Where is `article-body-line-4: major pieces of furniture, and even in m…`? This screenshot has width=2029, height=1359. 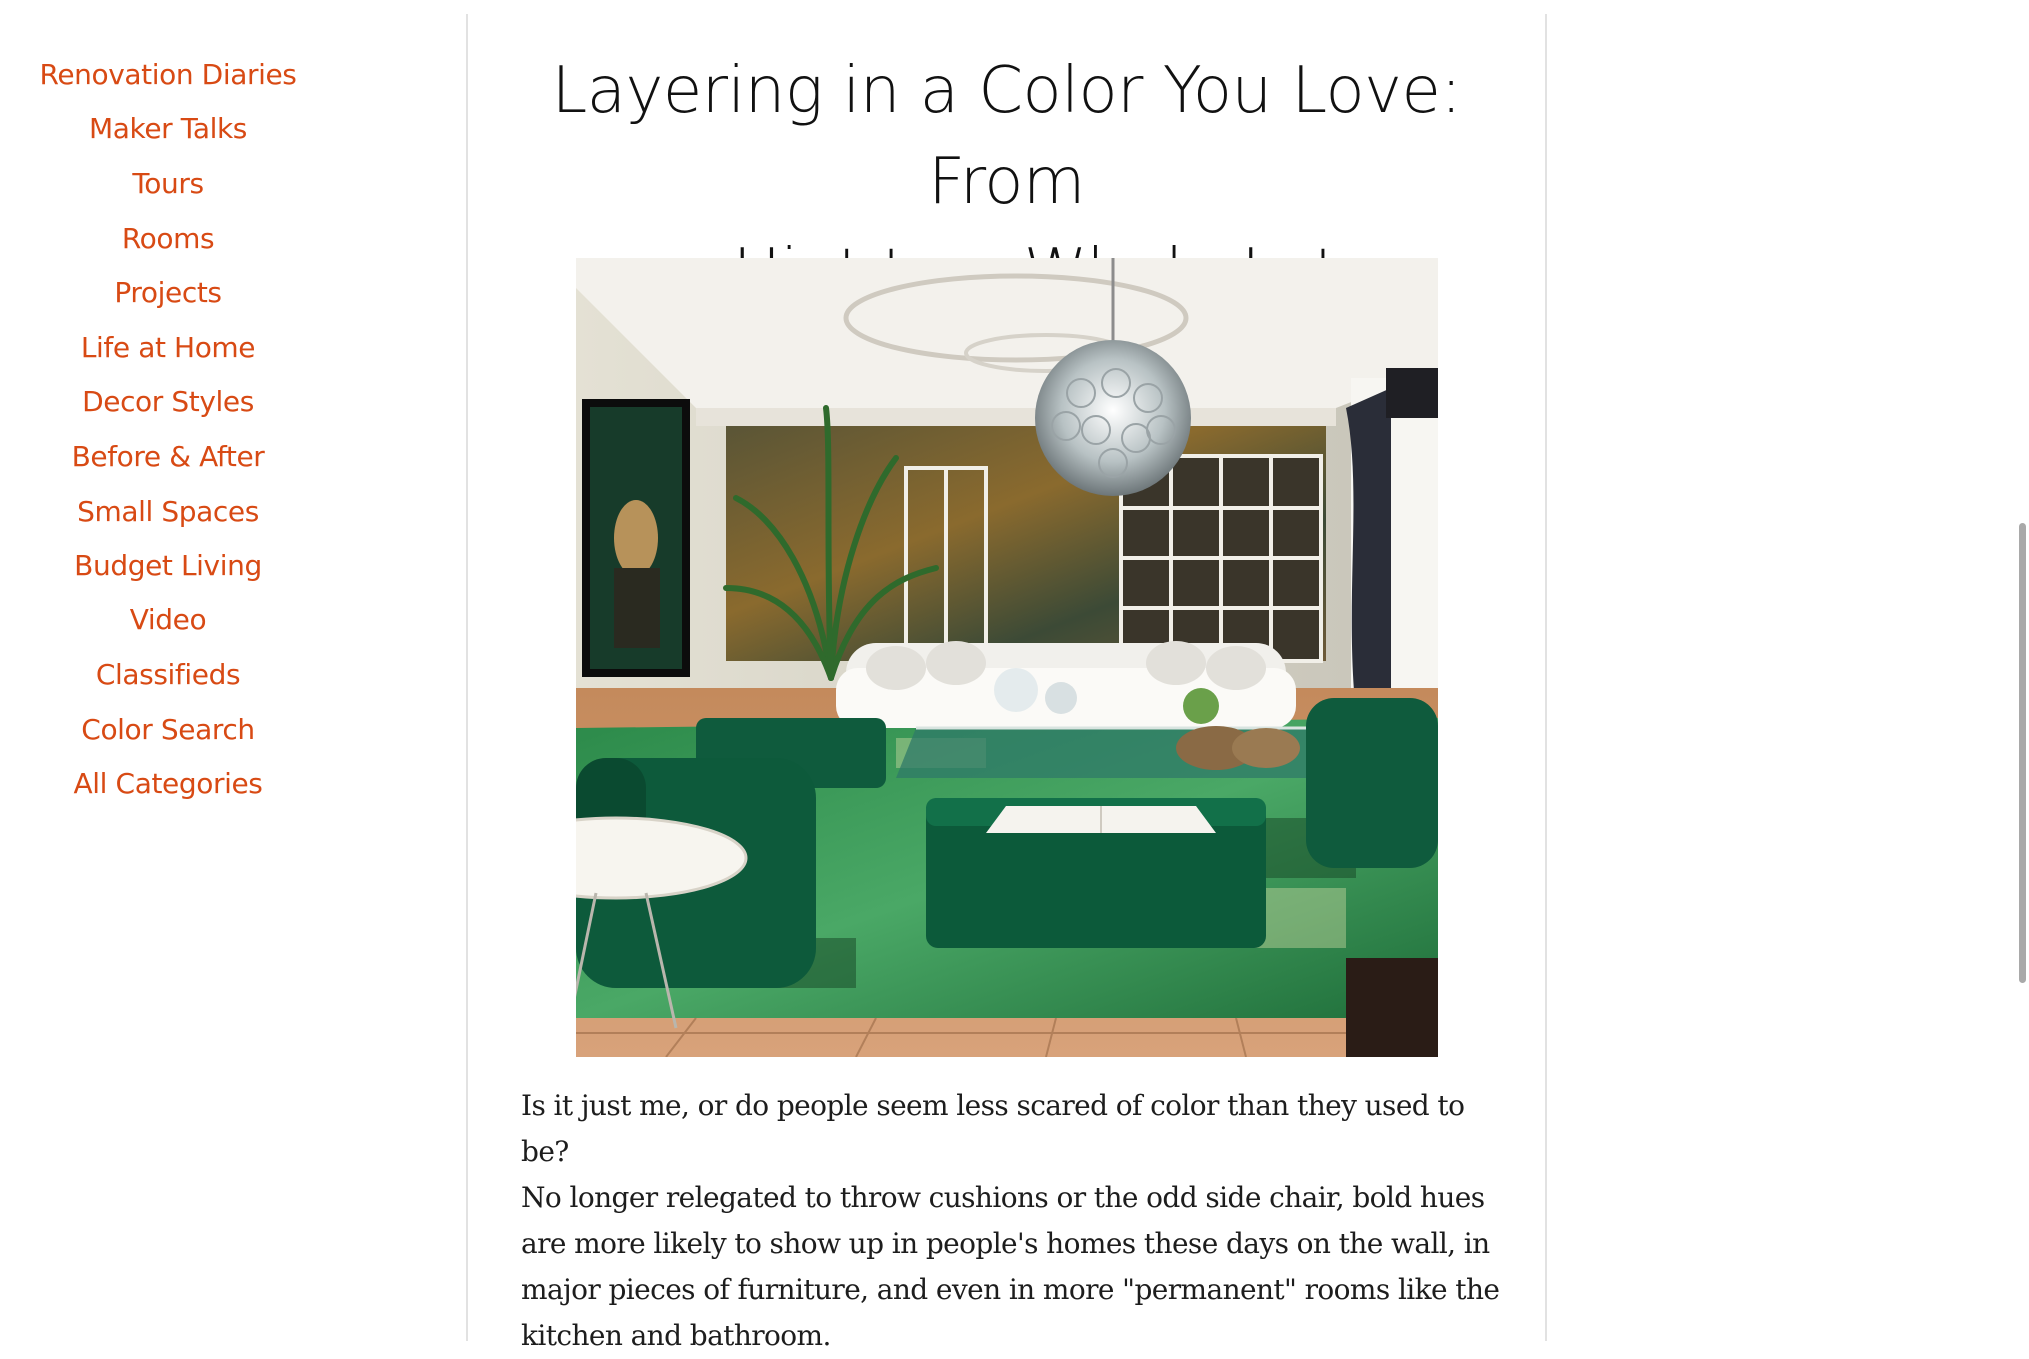
article-body-line-4: major pieces of furniture, and even in m… is located at coordinates (1010, 1289).